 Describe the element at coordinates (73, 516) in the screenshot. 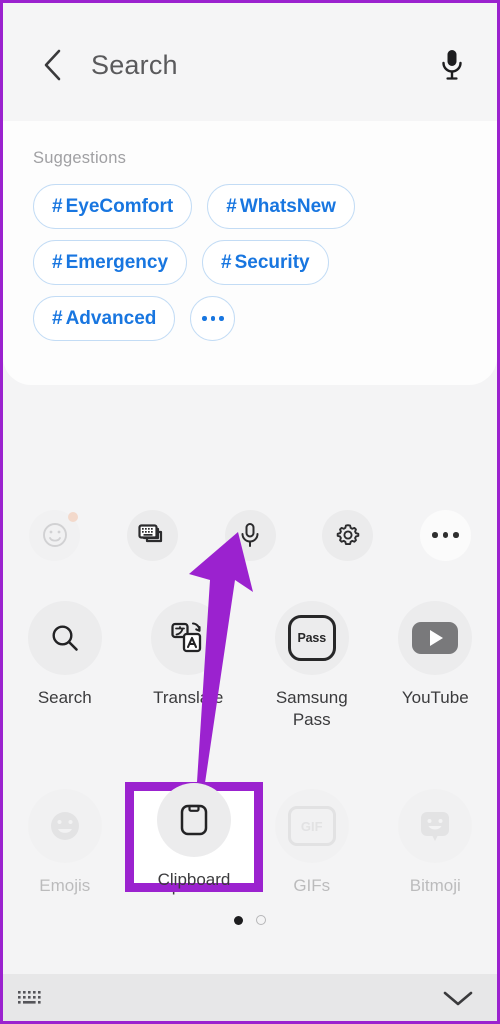

I see `notification-badge` at that location.